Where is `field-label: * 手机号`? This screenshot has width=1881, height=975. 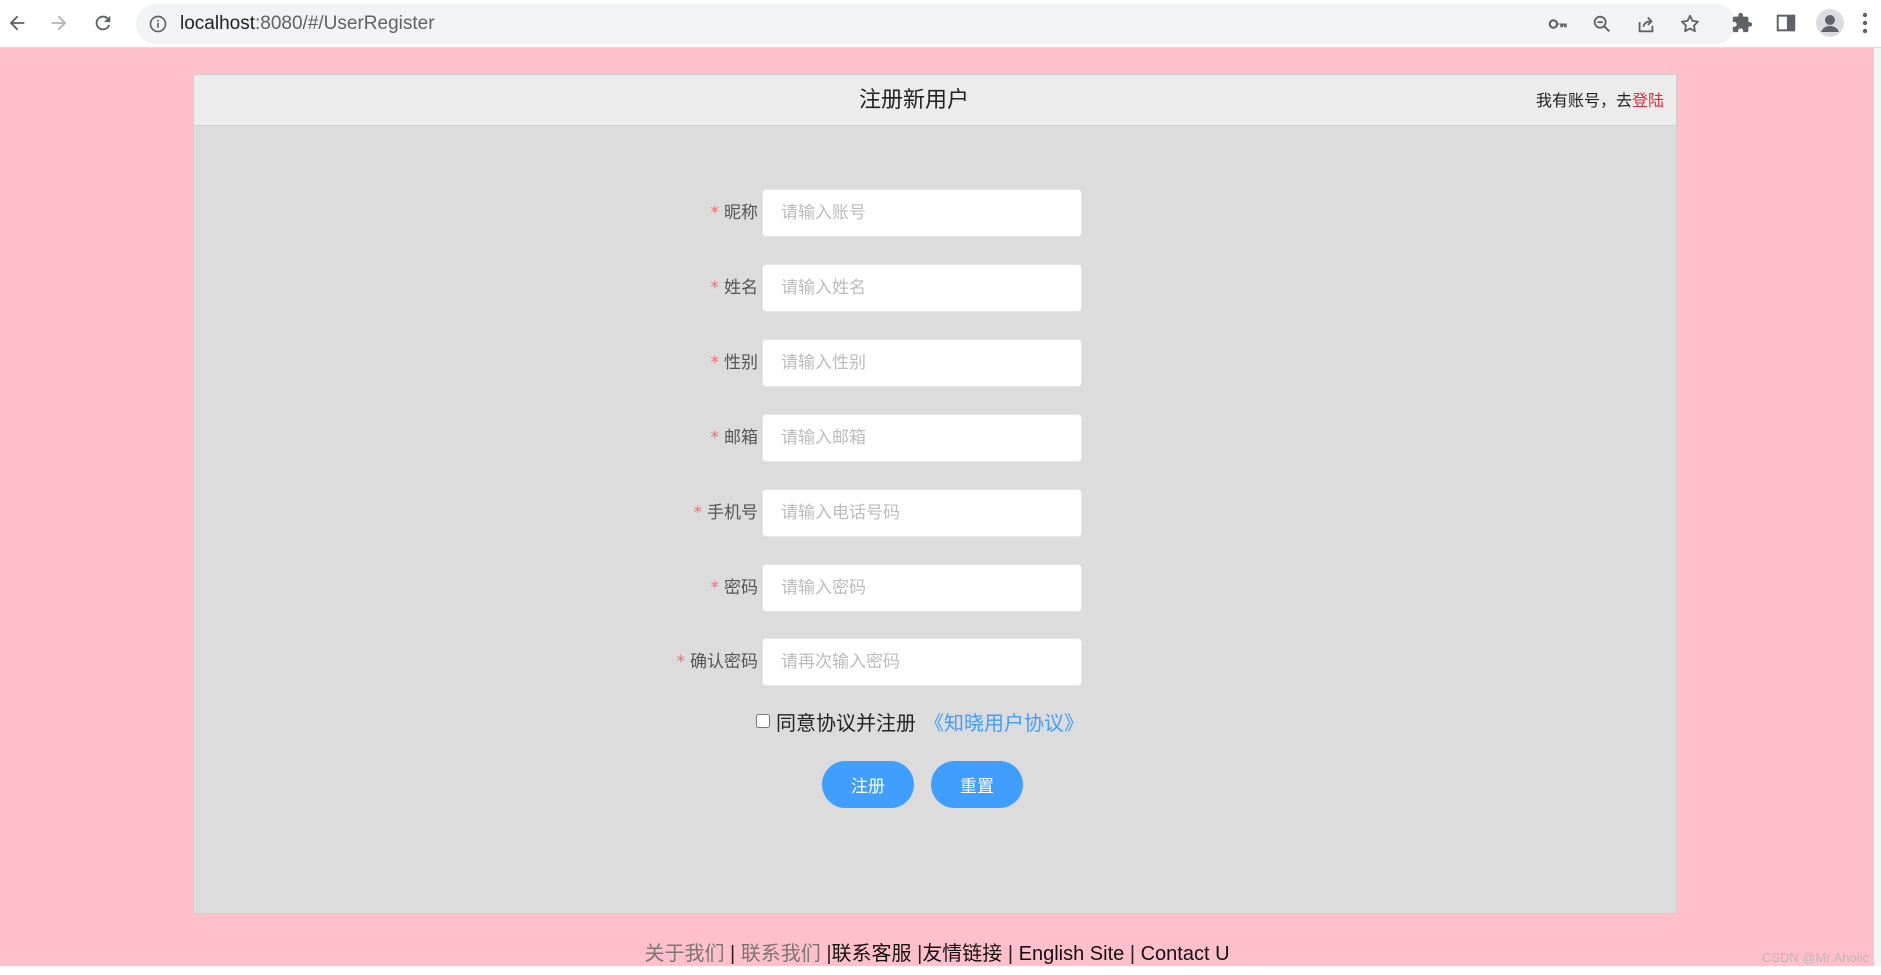 field-label: * 手机号 is located at coordinates (726, 513).